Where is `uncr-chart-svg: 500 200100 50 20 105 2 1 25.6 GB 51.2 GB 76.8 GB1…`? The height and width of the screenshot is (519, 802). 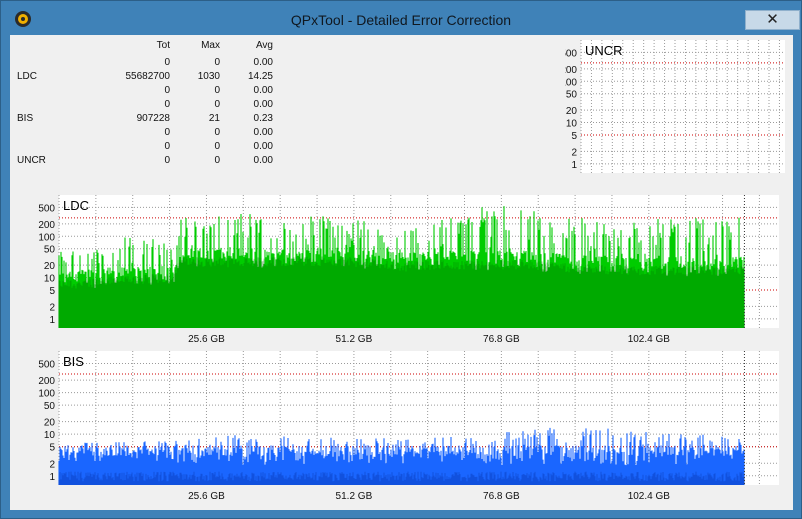 uncr-chart-svg: 500 200100 50 20 105 2 1 25.6 GB 51.2 GB 76.8 GB1… is located at coordinates (675, 110).